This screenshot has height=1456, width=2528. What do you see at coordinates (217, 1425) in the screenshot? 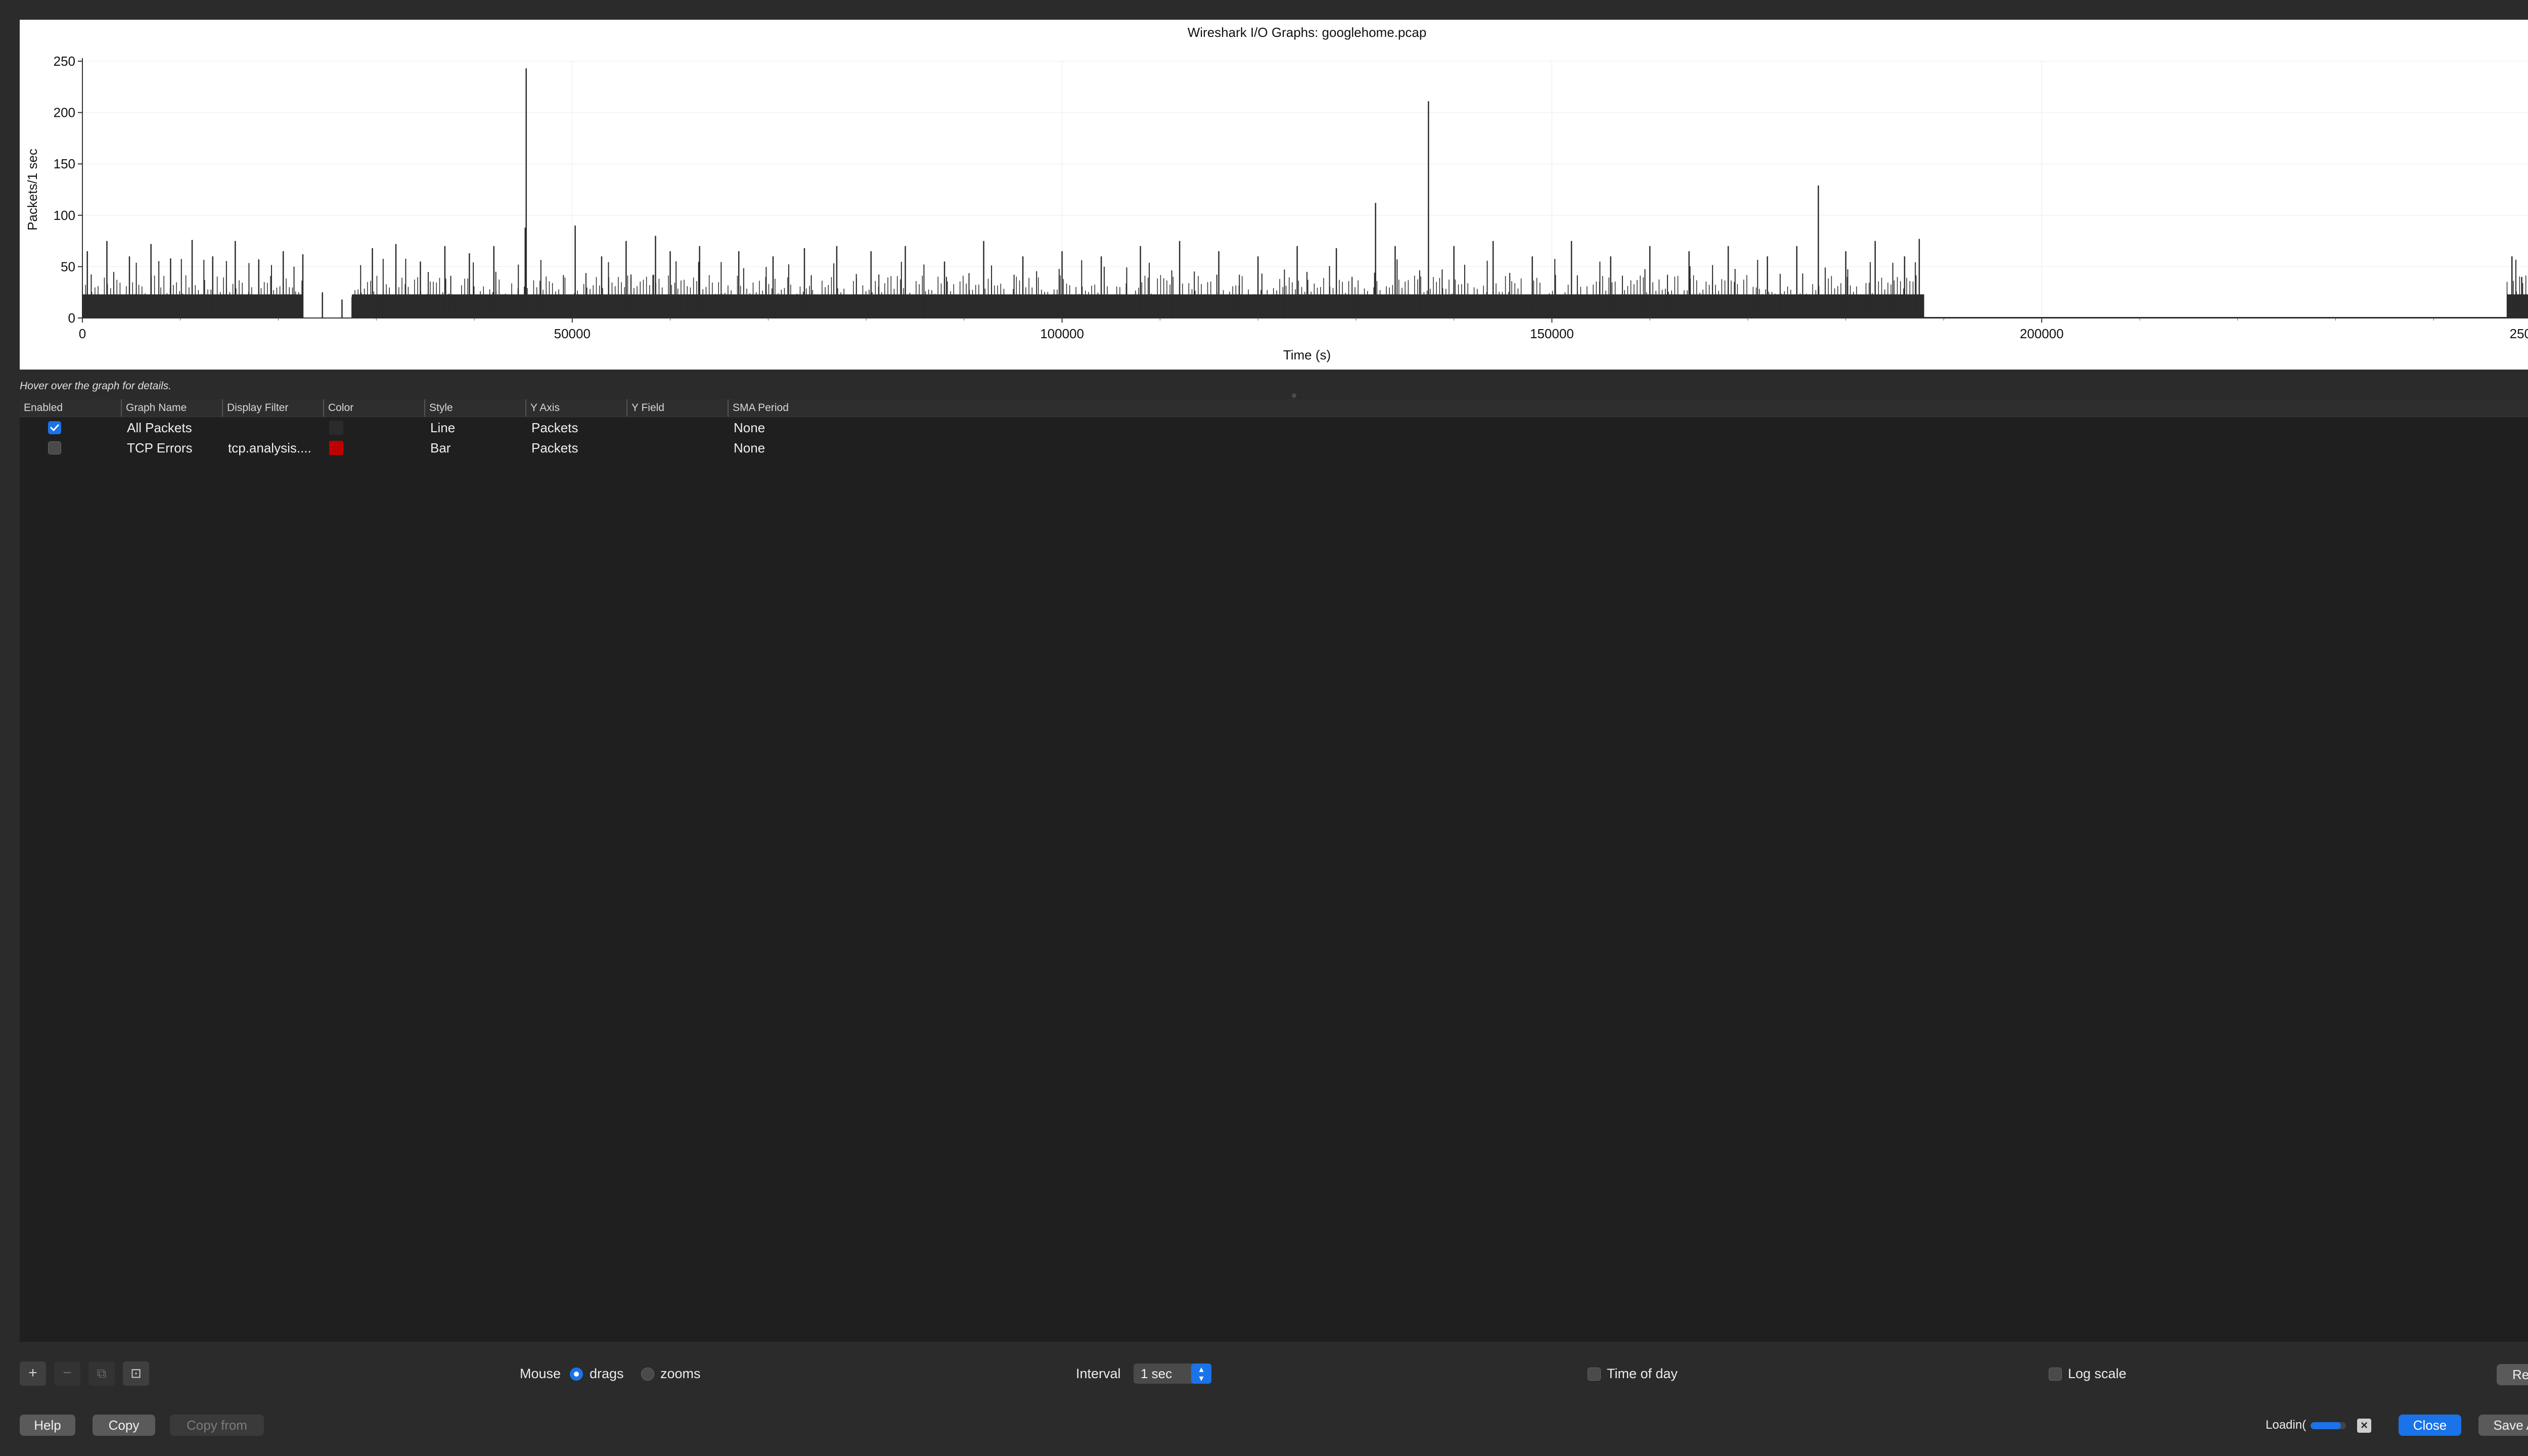
I see `copy-from-button: Copy from` at bounding box center [217, 1425].